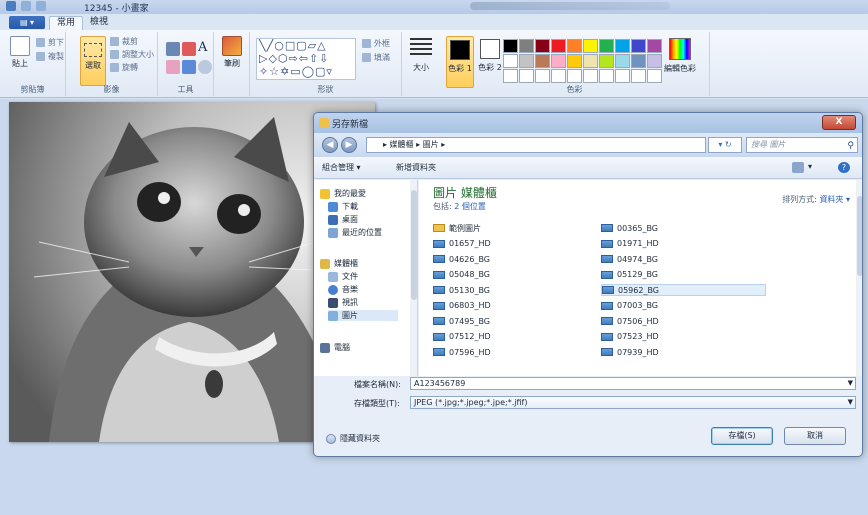 The image size is (868, 515). Describe the element at coordinates (798, 167) in the screenshot. I see `view-options-icon` at that location.